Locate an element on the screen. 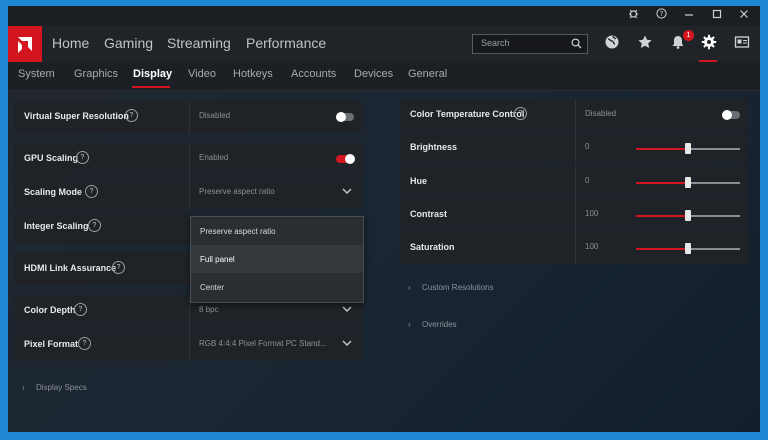 This screenshot has height=440, width=768. overrides-label: Overrides is located at coordinates (439, 324).